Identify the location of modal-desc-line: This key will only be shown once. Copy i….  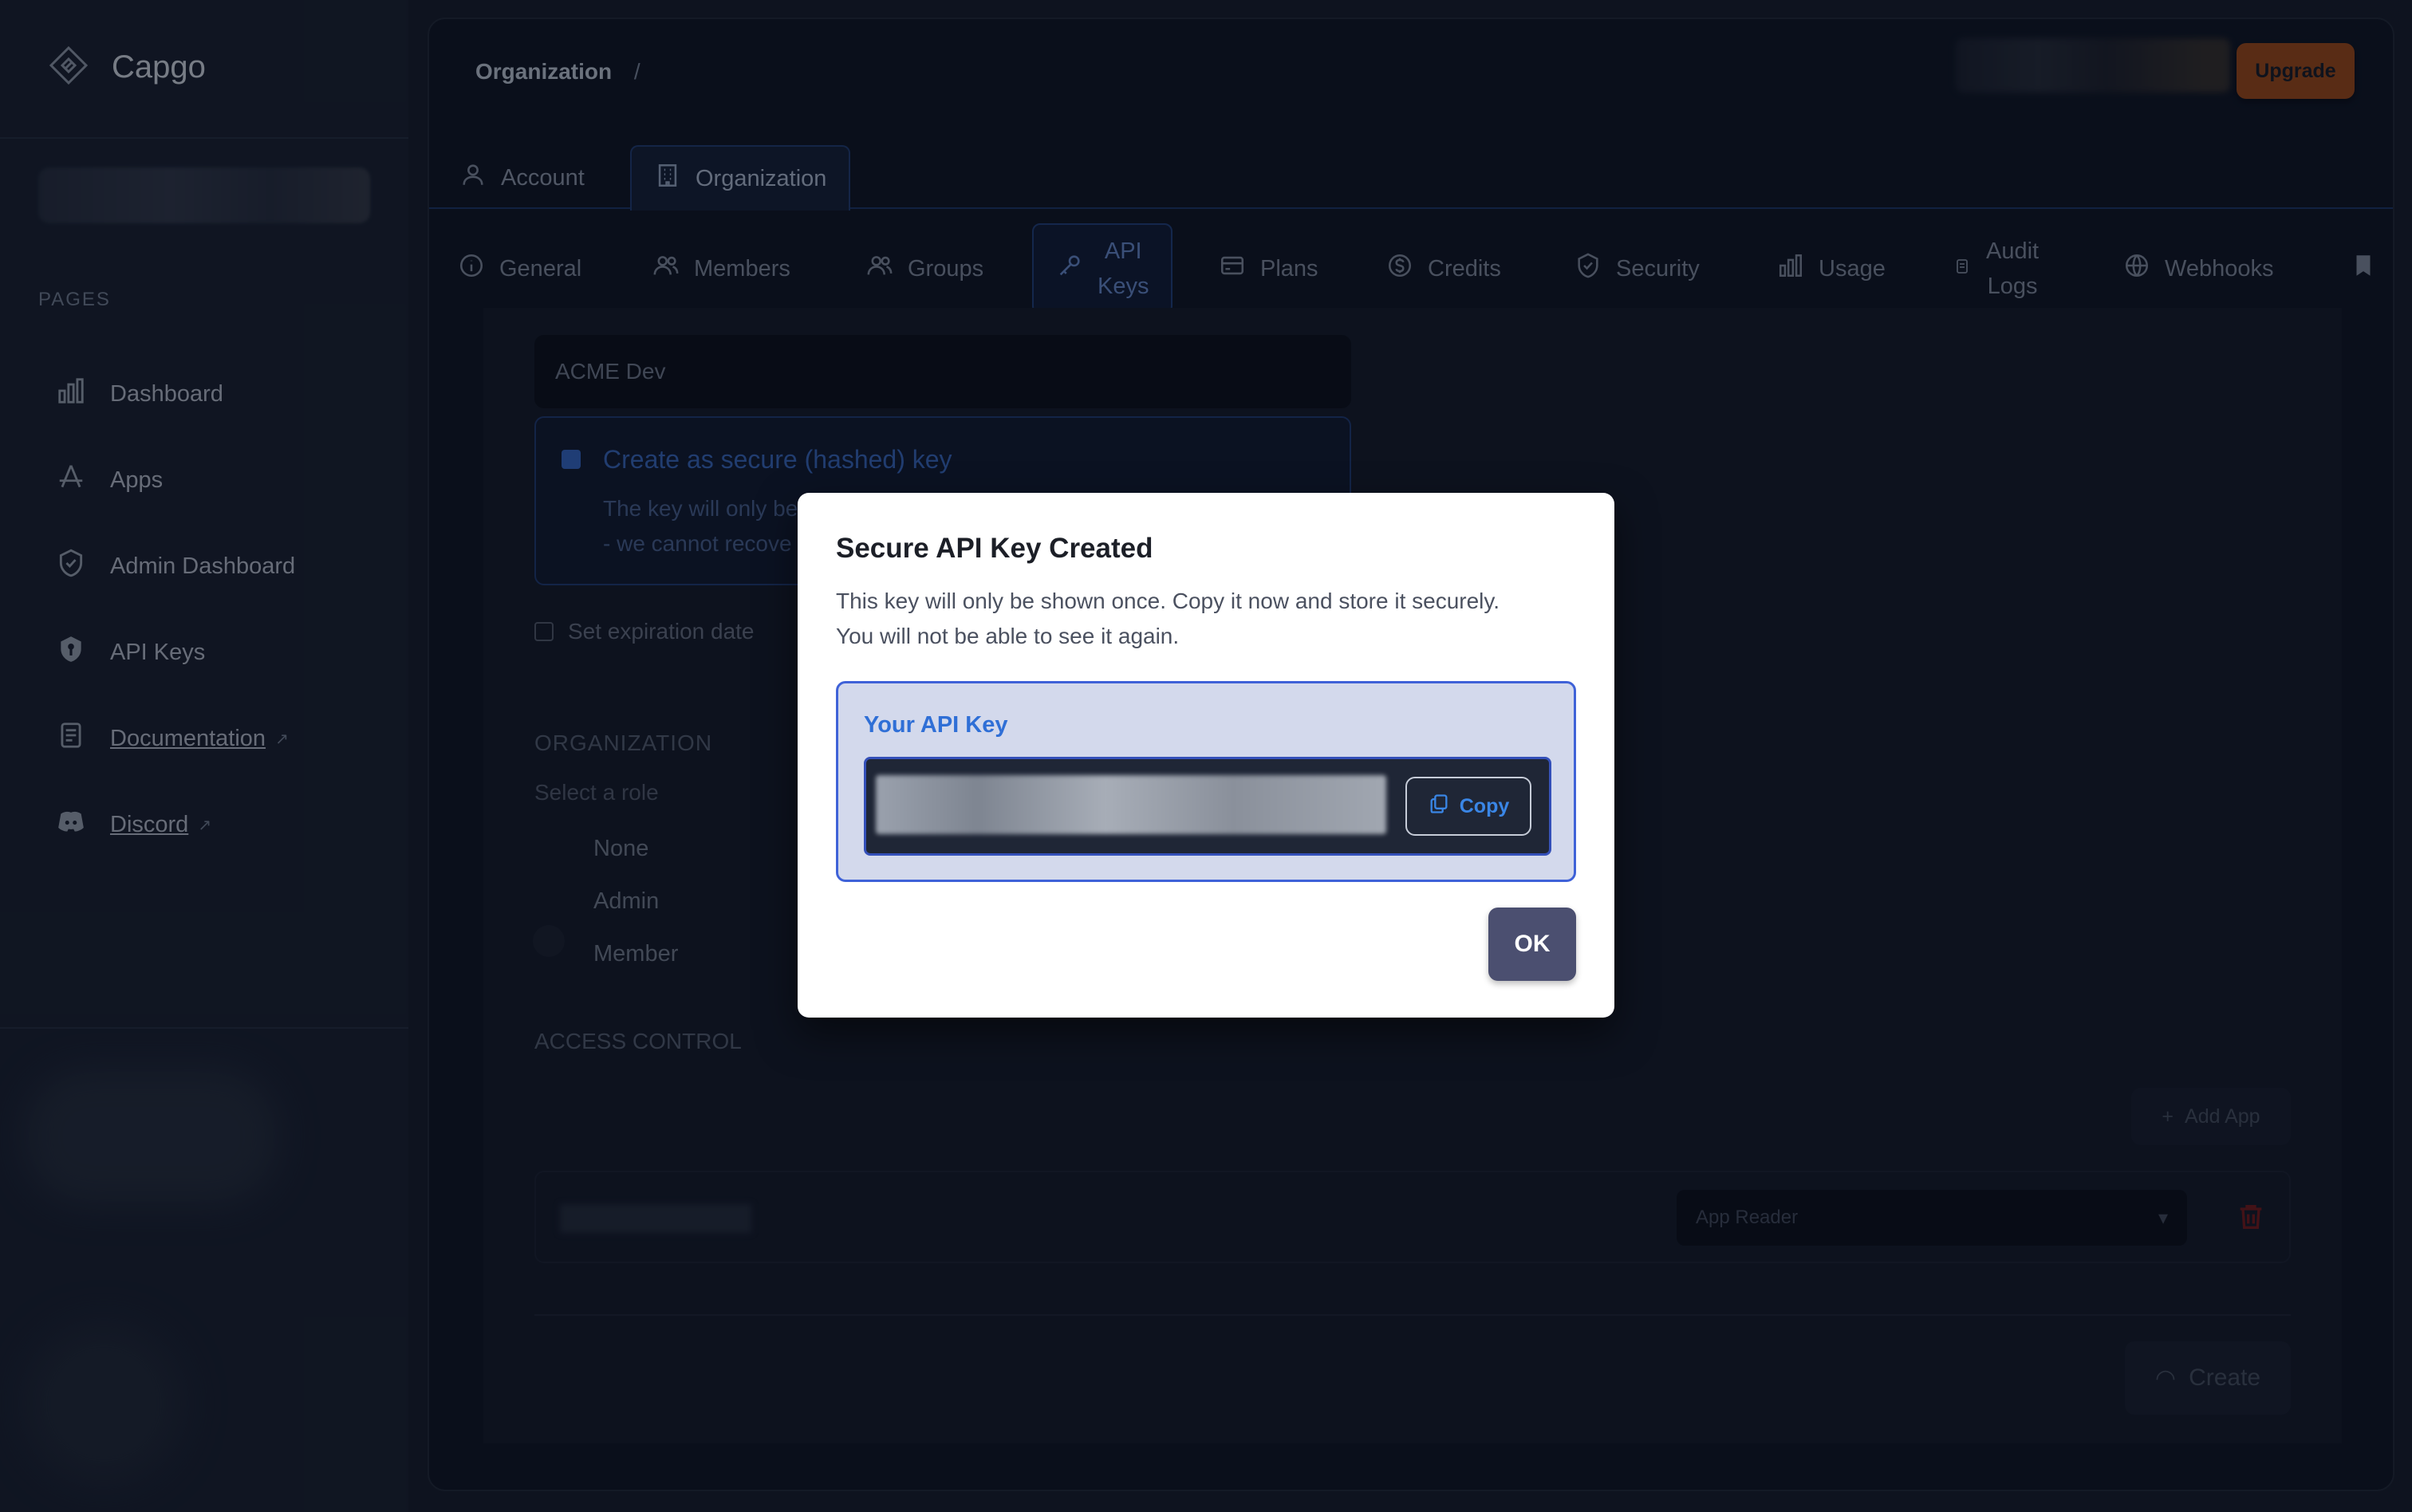
(1168, 601).